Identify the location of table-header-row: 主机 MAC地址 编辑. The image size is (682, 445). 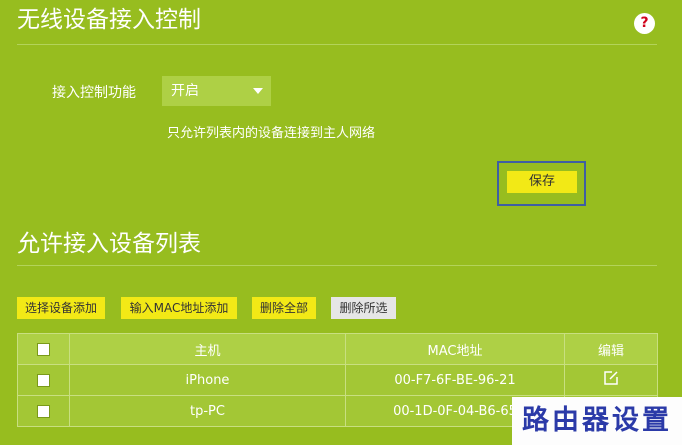
(337, 349).